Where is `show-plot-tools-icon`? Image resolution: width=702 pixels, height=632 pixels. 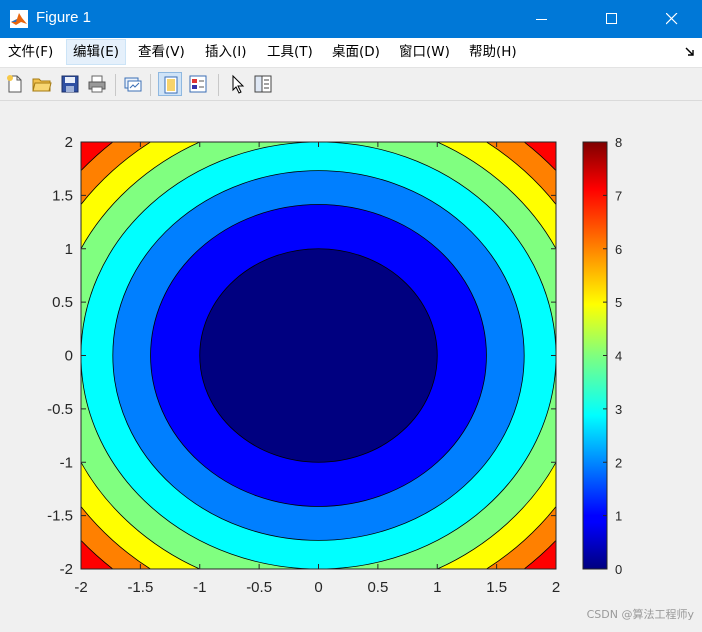
show-plot-tools-icon is located at coordinates (198, 84).